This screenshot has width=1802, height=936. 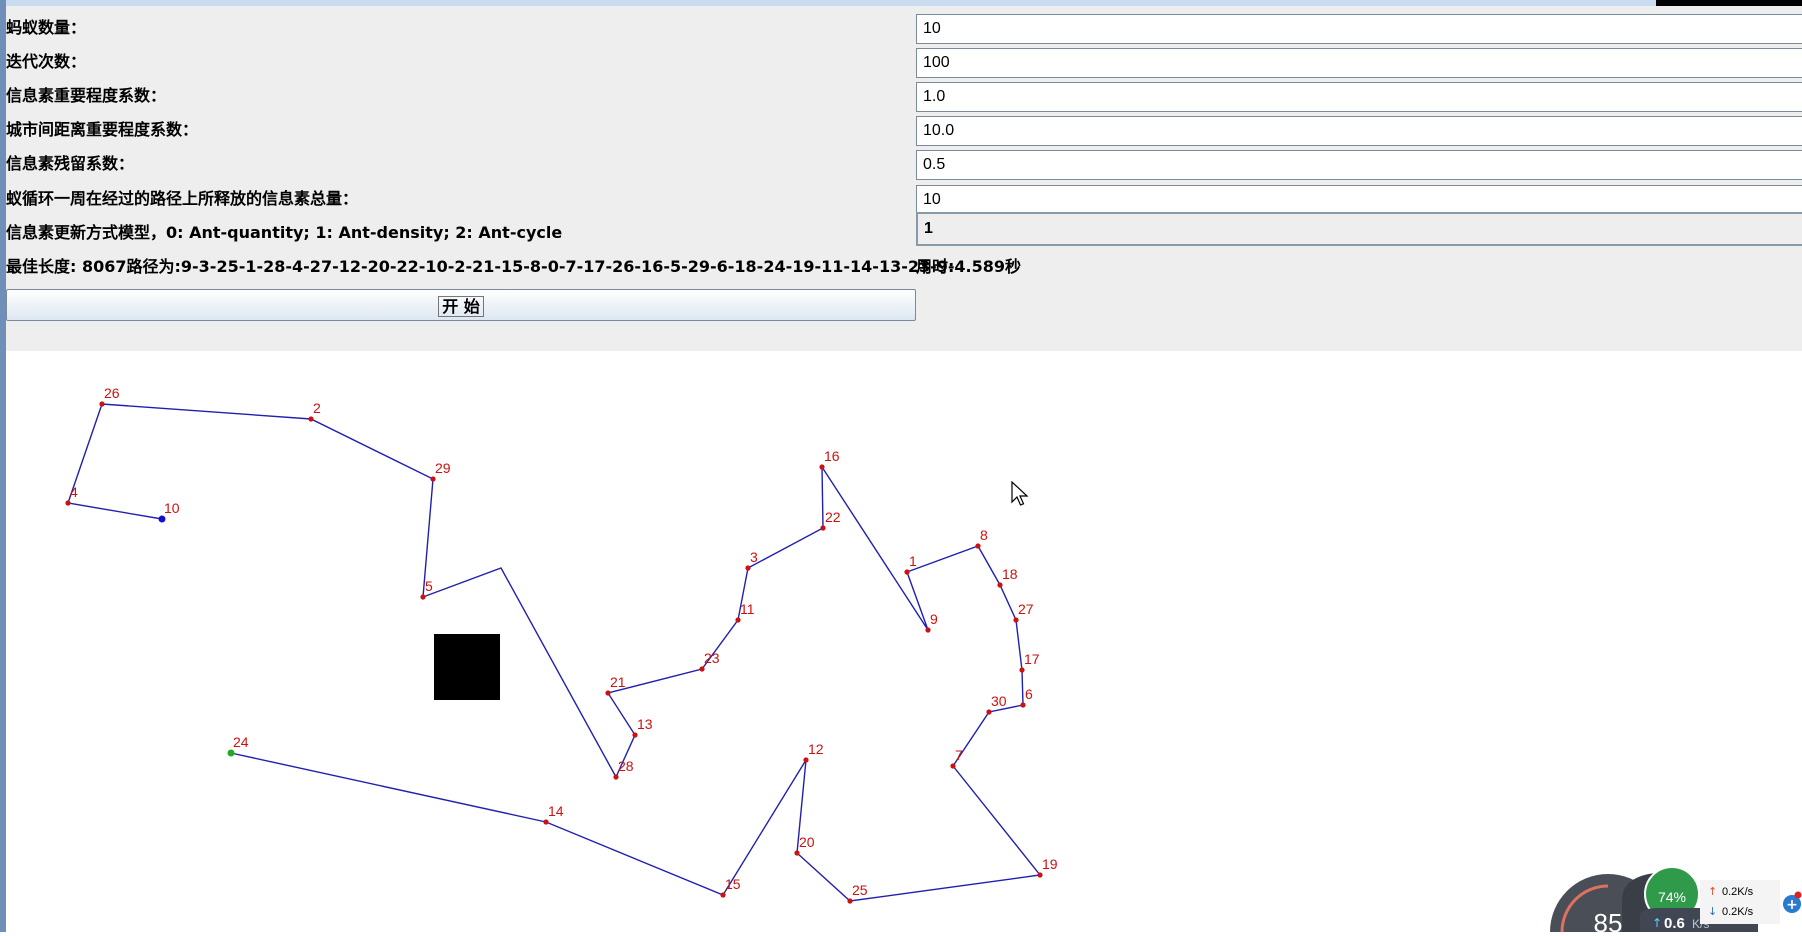 What do you see at coordinates (241, 742) in the screenshot?
I see `city-24-label: 24` at bounding box center [241, 742].